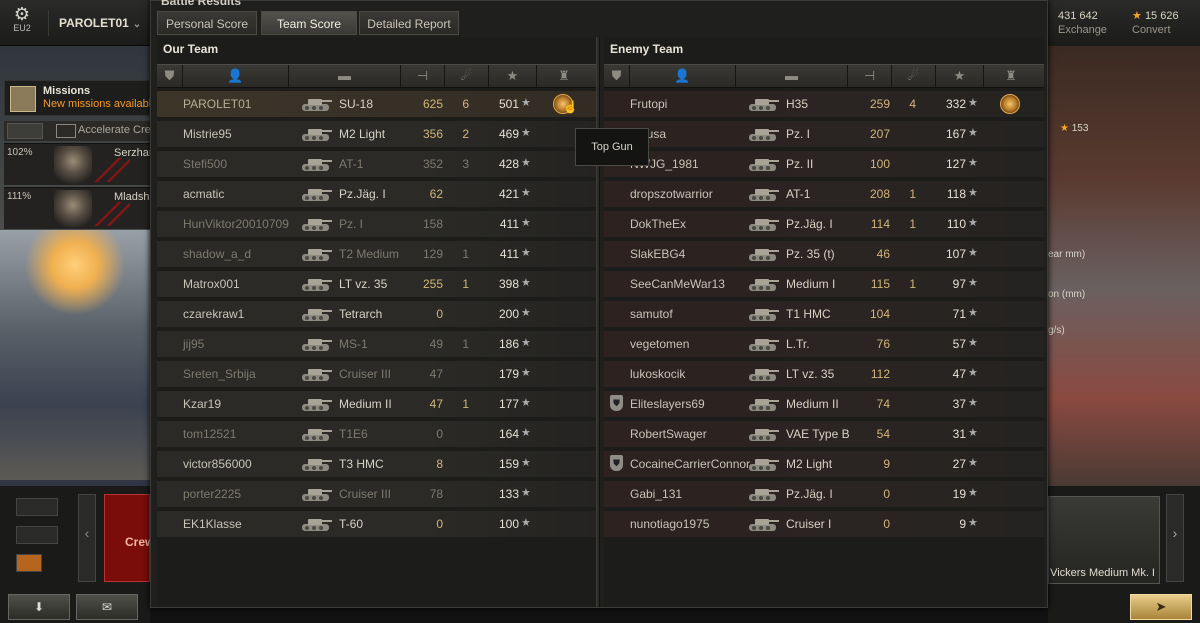 This screenshot has width=1200, height=623. Describe the element at coordinates (377, 314) in the screenshot. I see `player-row: czarekraw1 Tetrarch 0 200 ★` at that location.